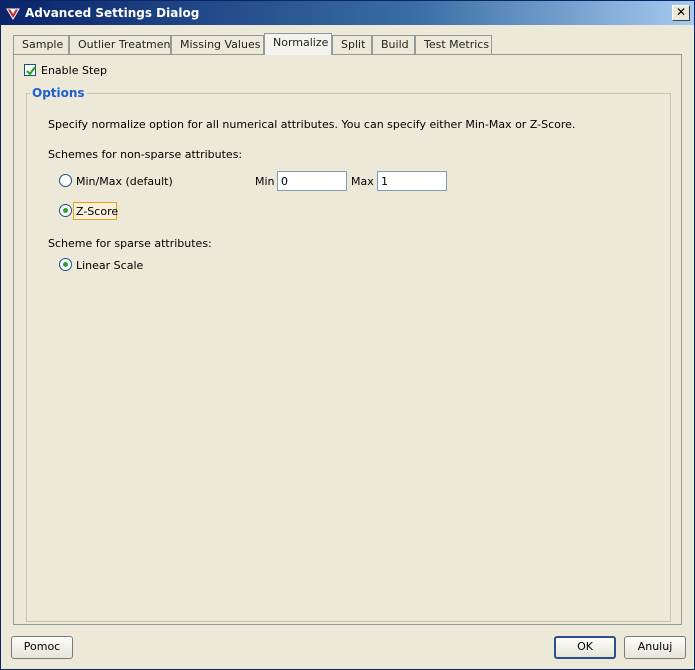  I want to click on help-button: Pomoc, so click(42, 647).